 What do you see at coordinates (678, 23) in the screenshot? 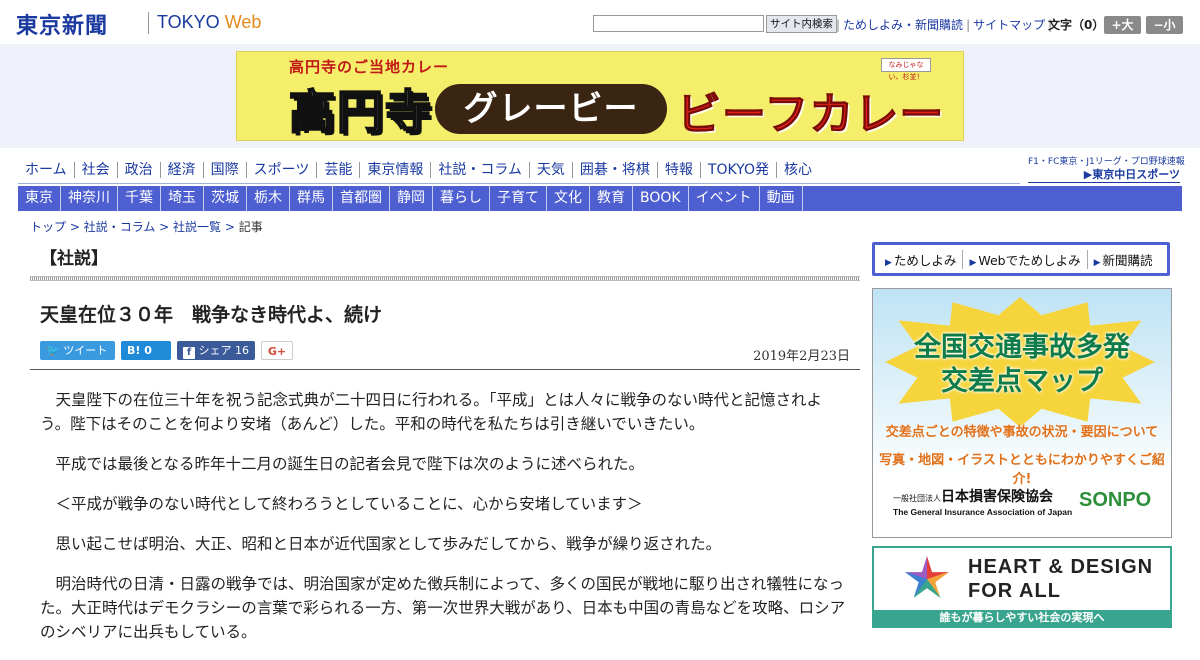
I see `site-search-input` at bounding box center [678, 23].